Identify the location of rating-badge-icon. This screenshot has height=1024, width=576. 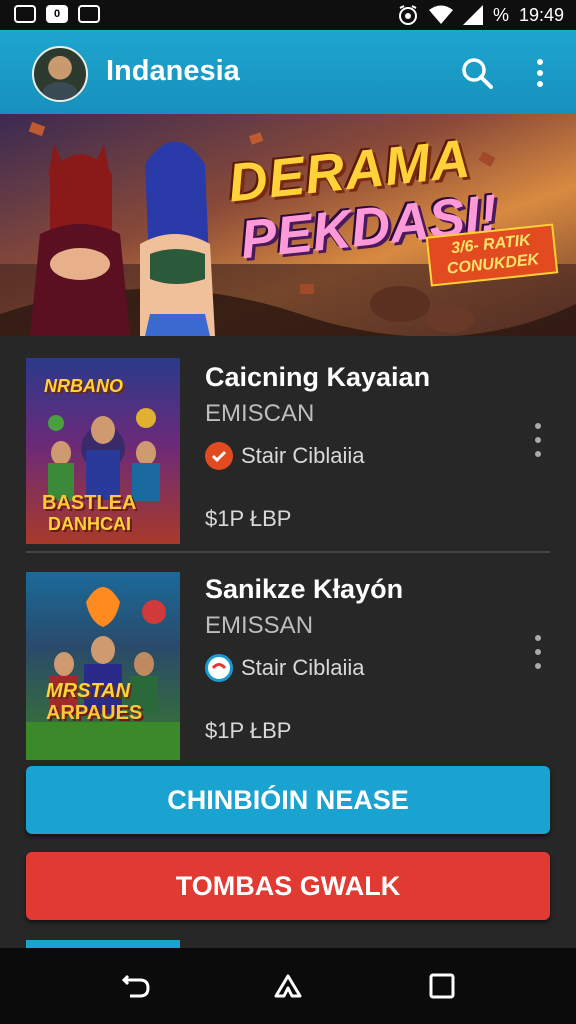
(219, 668).